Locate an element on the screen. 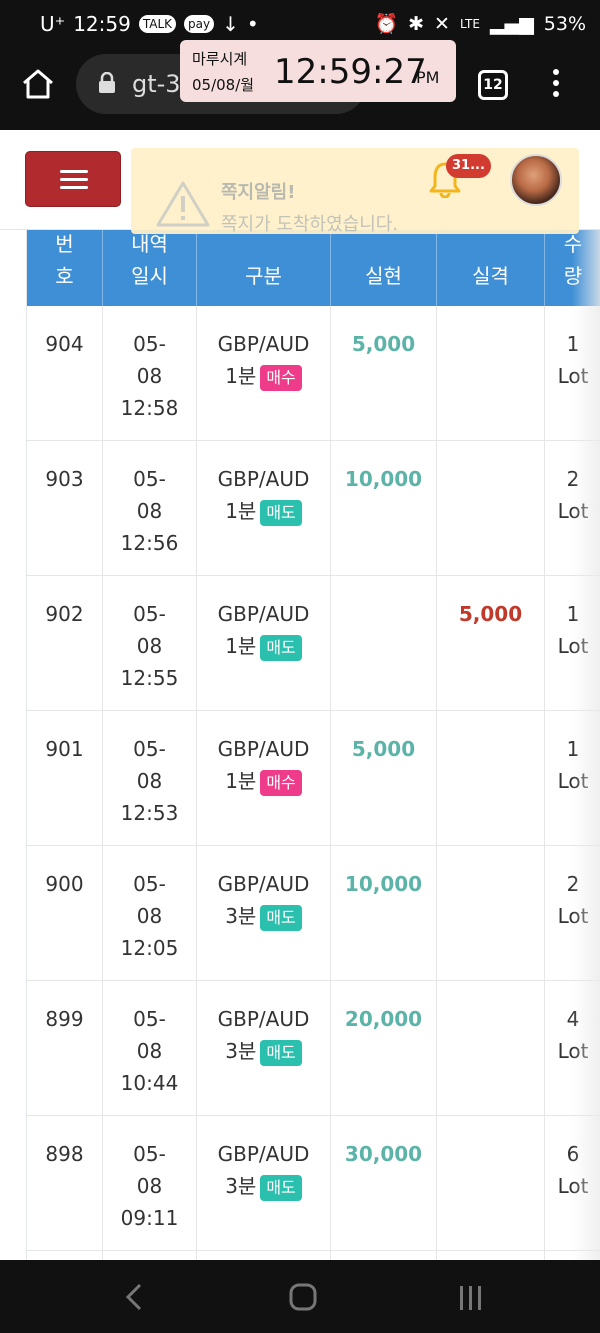 This screenshot has height=1333, width=600. horizontal-scroll-hint is located at coordinates (586, 745).